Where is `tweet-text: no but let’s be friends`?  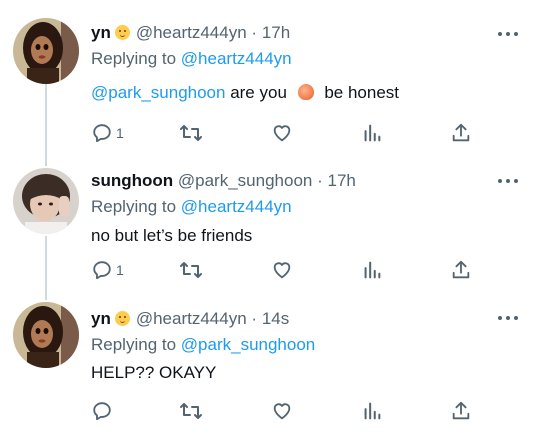 tweet-text: no but let’s be friends is located at coordinates (172, 235).